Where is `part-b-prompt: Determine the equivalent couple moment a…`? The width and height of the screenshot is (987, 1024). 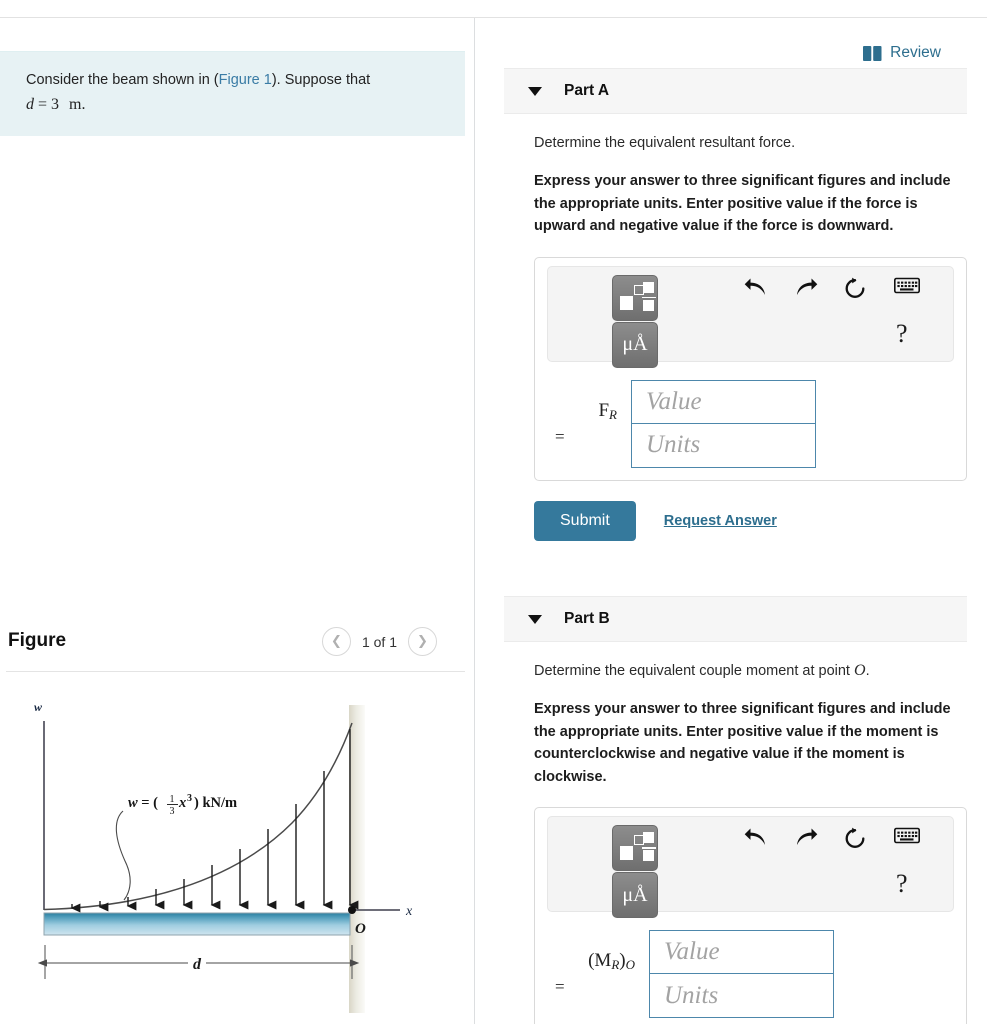 part-b-prompt: Determine the equivalent couple moment a… is located at coordinates (702, 670).